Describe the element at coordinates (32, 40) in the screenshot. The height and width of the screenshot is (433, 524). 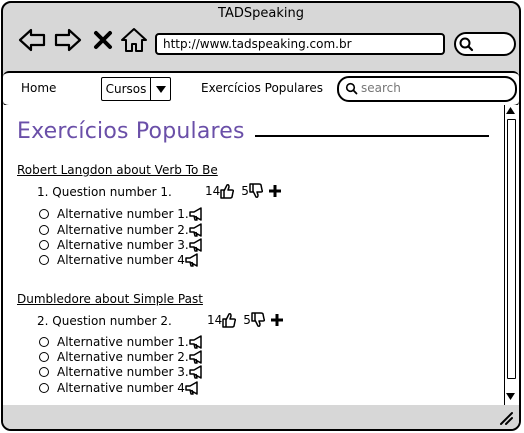
I see `back-arrow-icon` at that location.